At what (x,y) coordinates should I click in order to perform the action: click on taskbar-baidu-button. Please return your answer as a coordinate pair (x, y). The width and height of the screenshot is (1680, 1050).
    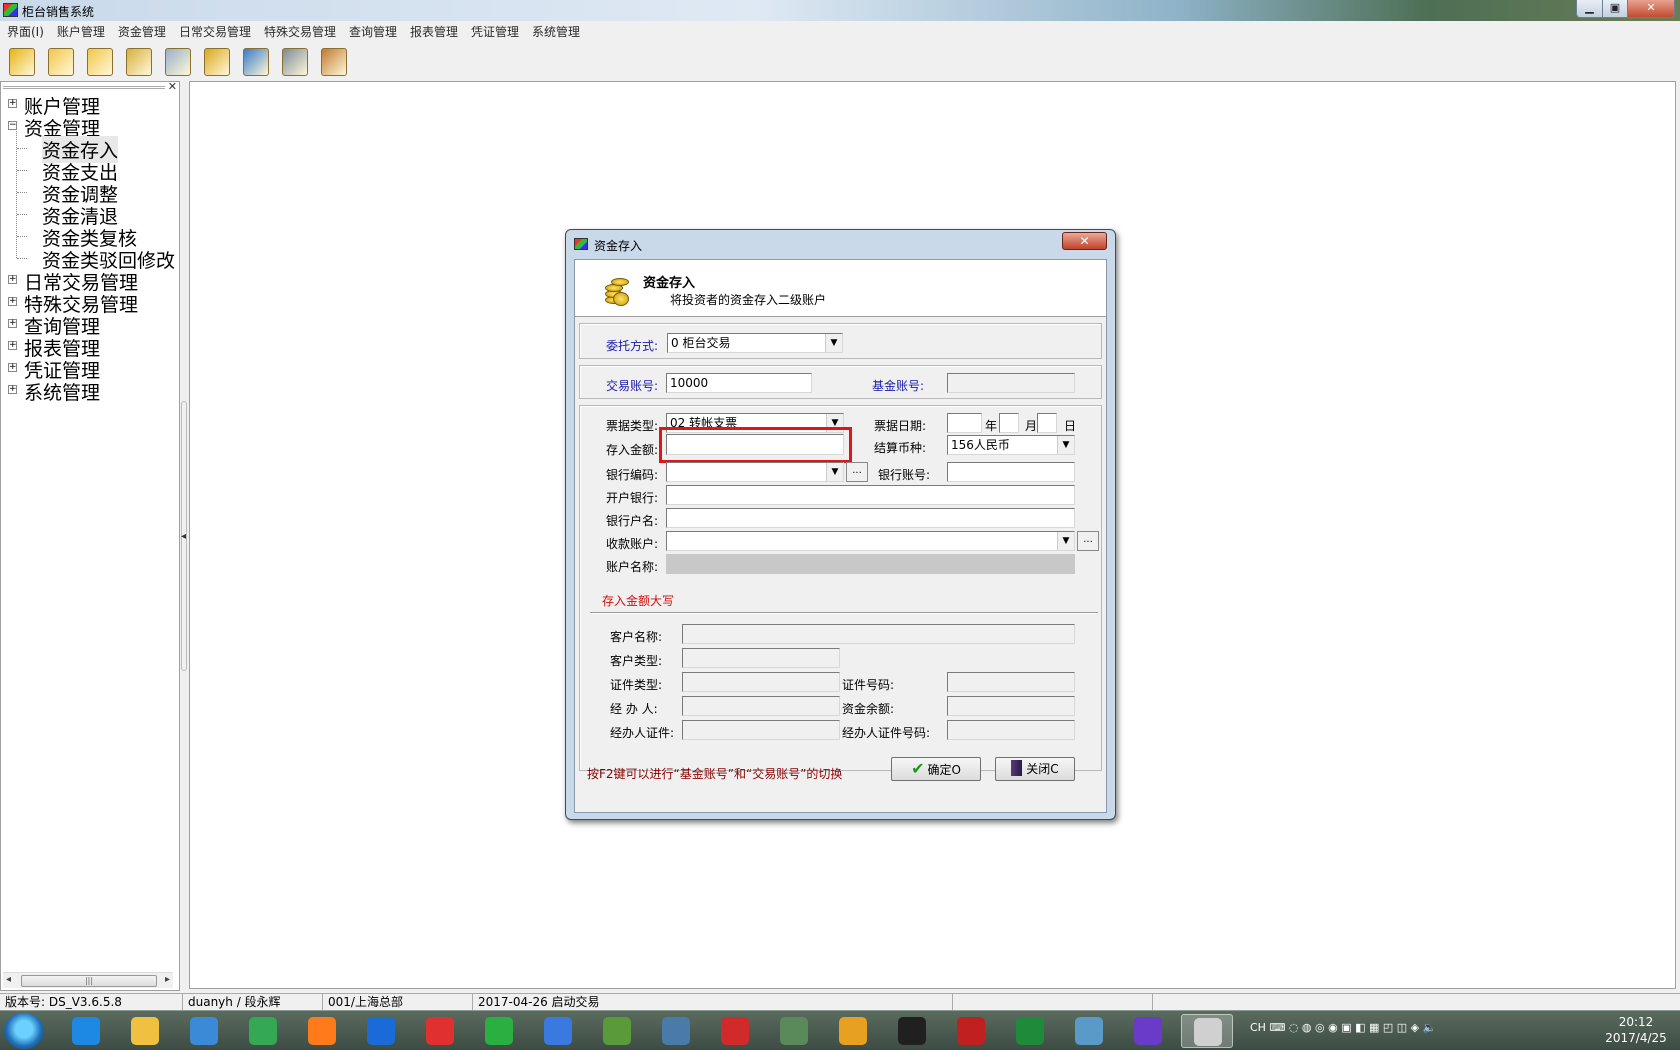
    Looking at the image, I should click on (558, 1031).